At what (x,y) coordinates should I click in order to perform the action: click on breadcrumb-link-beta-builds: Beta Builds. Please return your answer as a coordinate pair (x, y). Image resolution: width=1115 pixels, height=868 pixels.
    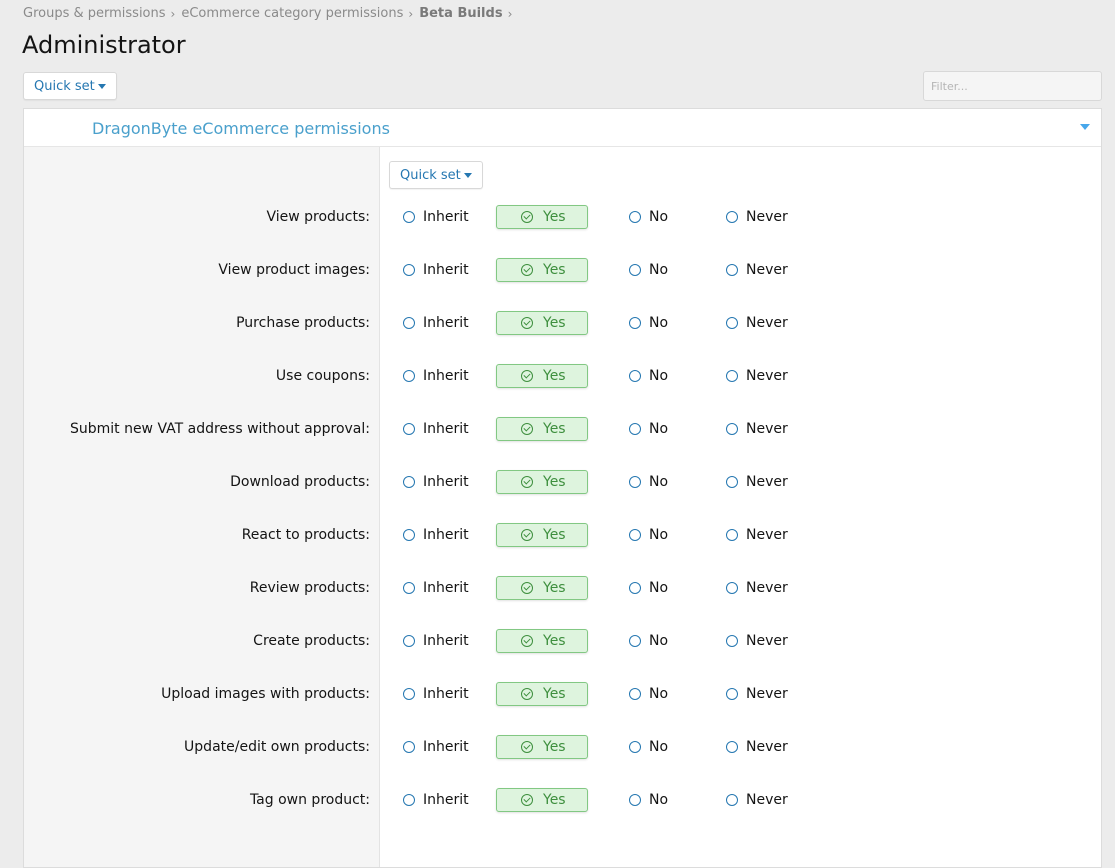
    Looking at the image, I should click on (460, 13).